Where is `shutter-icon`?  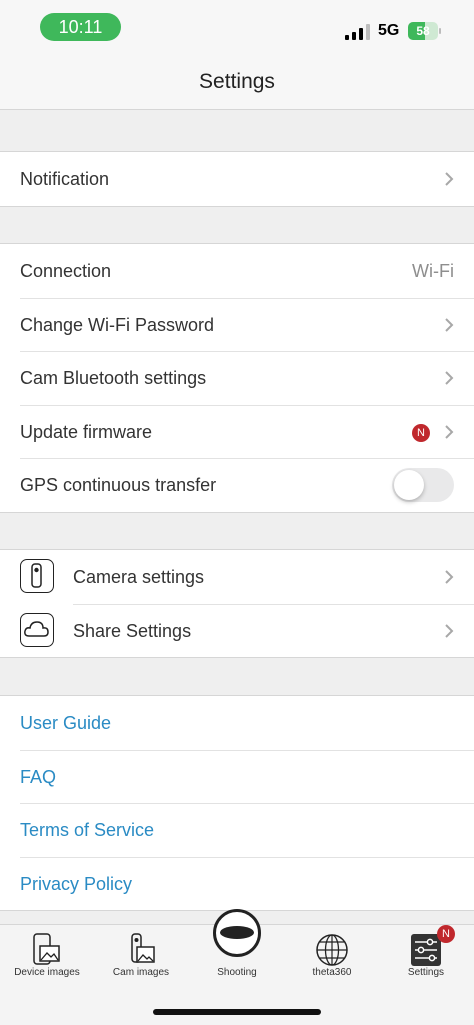
shutter-icon is located at coordinates (237, 932).